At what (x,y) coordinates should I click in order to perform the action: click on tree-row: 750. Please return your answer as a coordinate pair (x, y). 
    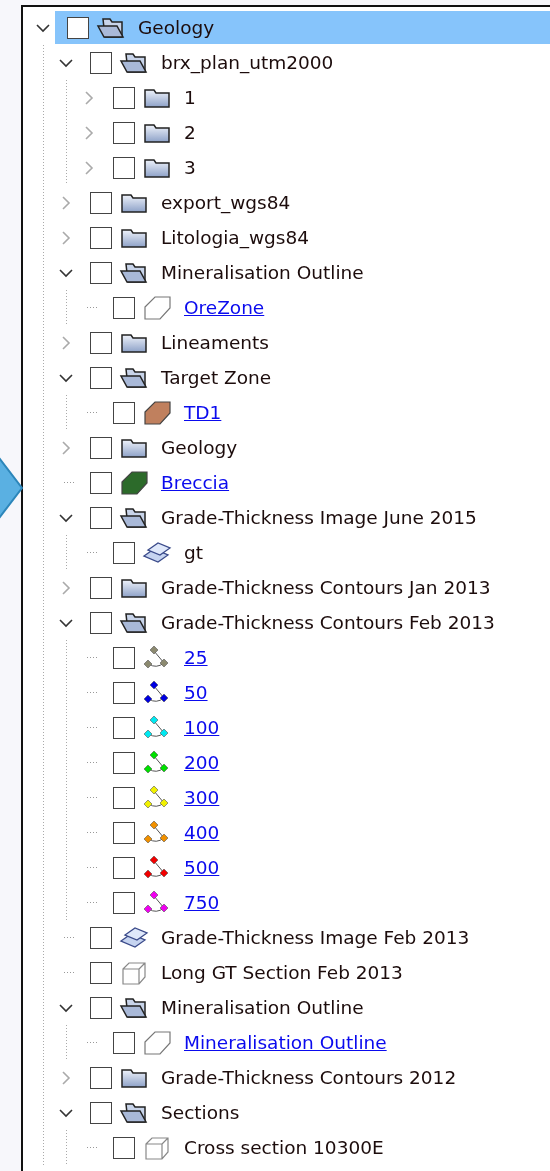
    Looking at the image, I should click on (325, 902).